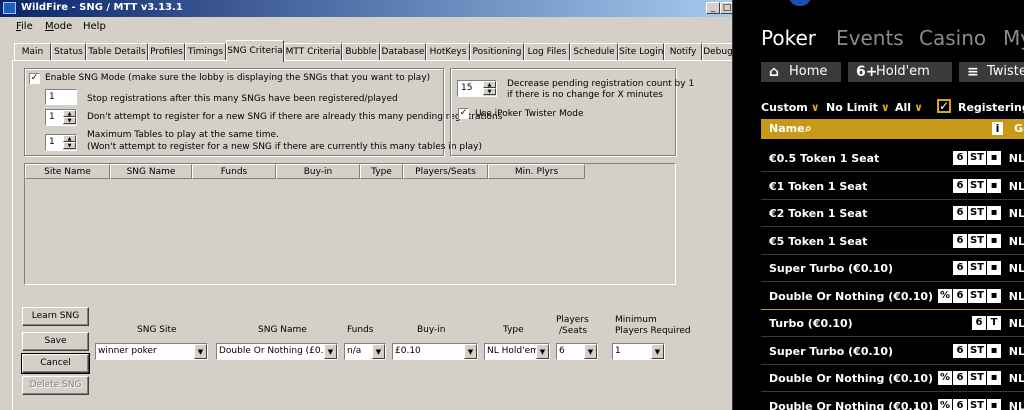  Describe the element at coordinates (117, 52) in the screenshot. I see `tab-table-details: Table Details` at that location.